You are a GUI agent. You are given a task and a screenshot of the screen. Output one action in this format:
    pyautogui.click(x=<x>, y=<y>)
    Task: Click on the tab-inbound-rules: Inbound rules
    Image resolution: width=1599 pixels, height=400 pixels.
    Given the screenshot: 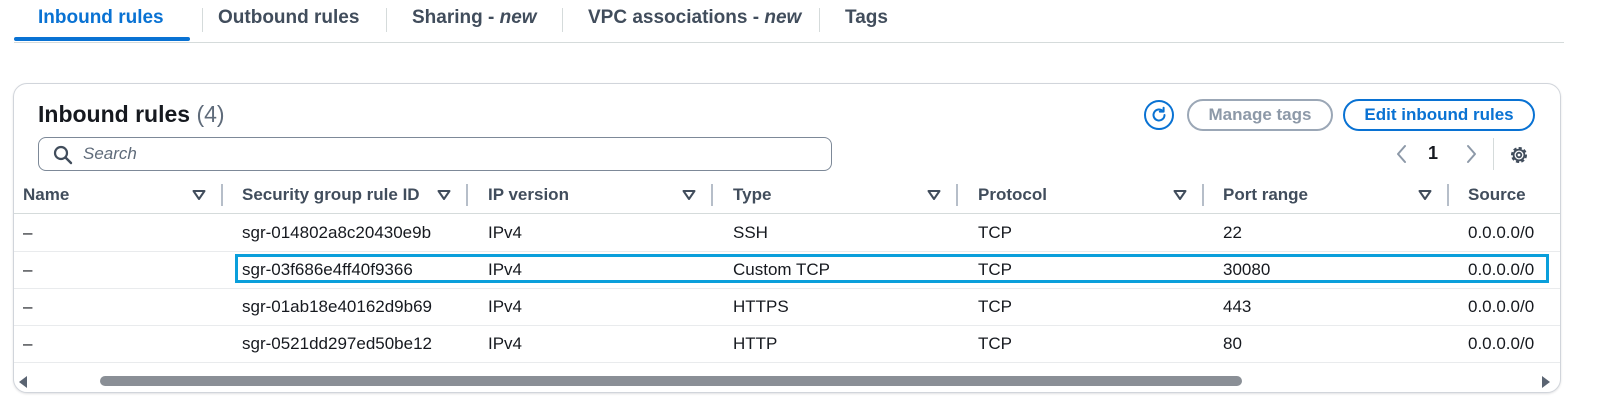 What is the action you would take?
    pyautogui.click(x=101, y=20)
    